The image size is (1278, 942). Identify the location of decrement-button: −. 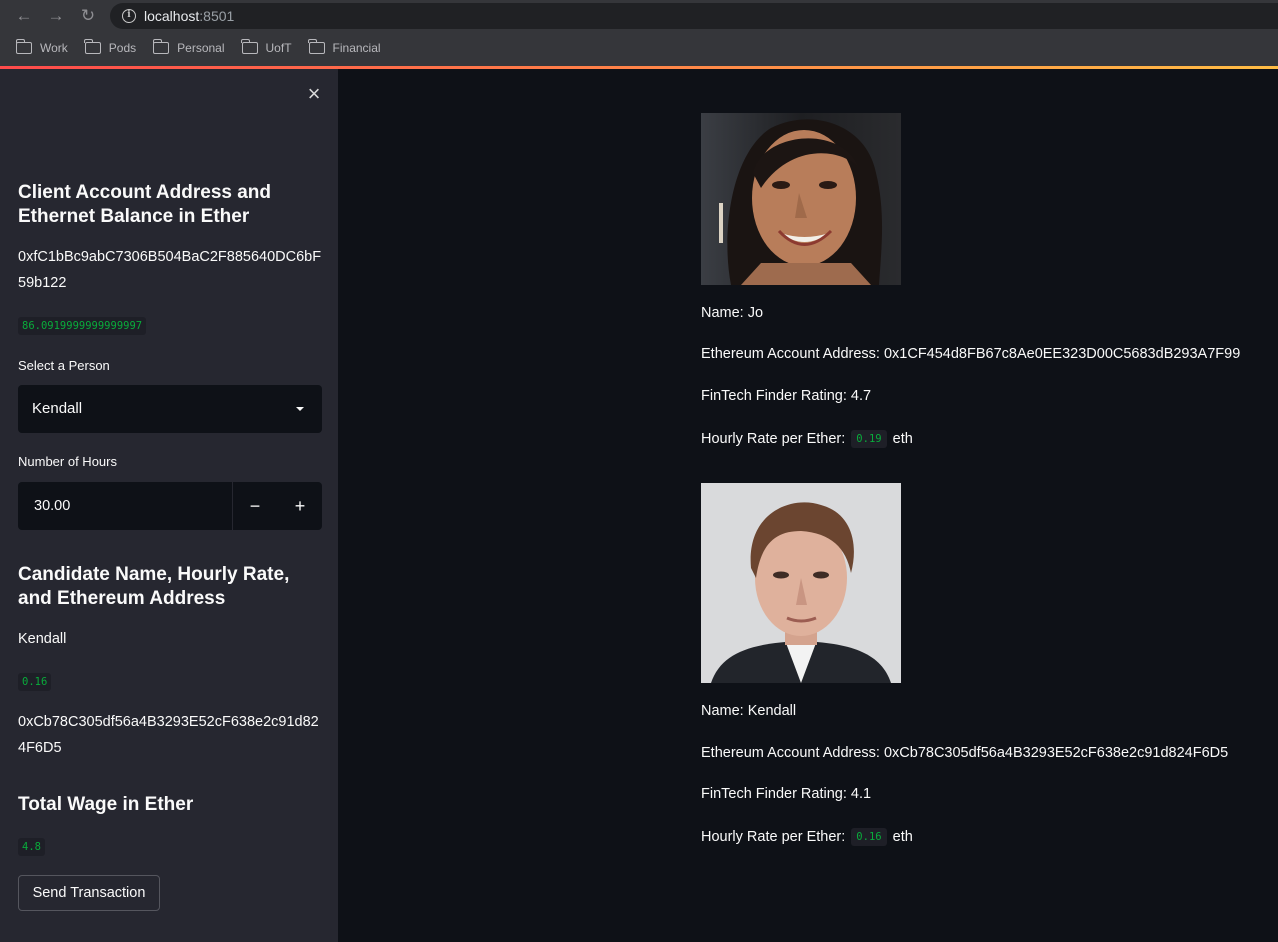
(255, 506).